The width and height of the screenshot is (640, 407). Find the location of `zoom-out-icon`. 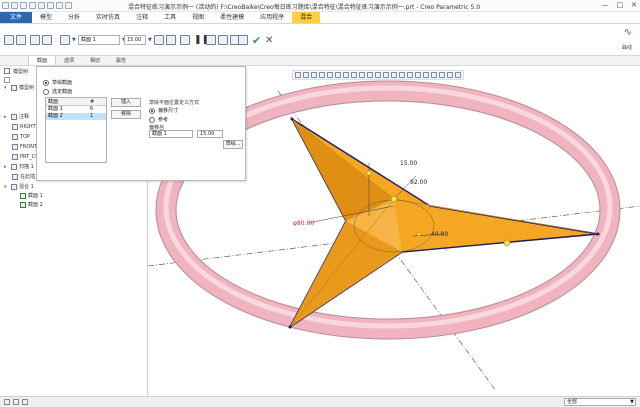

zoom-out-icon is located at coordinates (314, 75).